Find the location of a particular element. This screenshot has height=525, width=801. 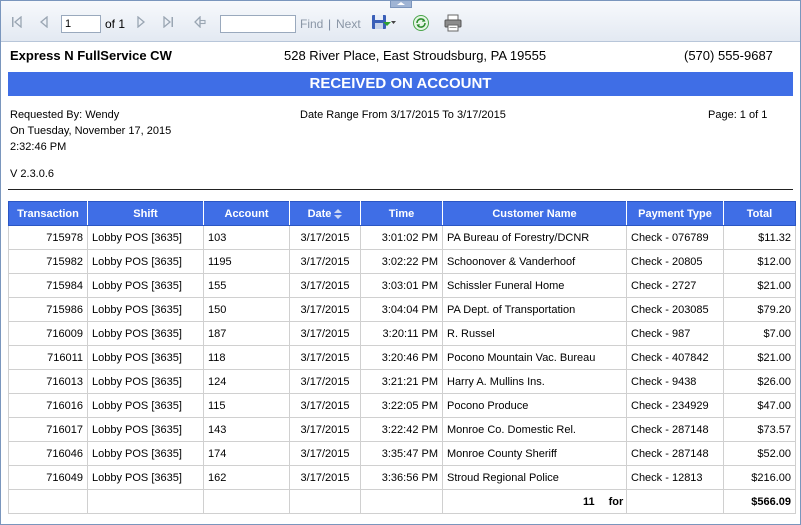

col-header-time: Time is located at coordinates (401, 213).